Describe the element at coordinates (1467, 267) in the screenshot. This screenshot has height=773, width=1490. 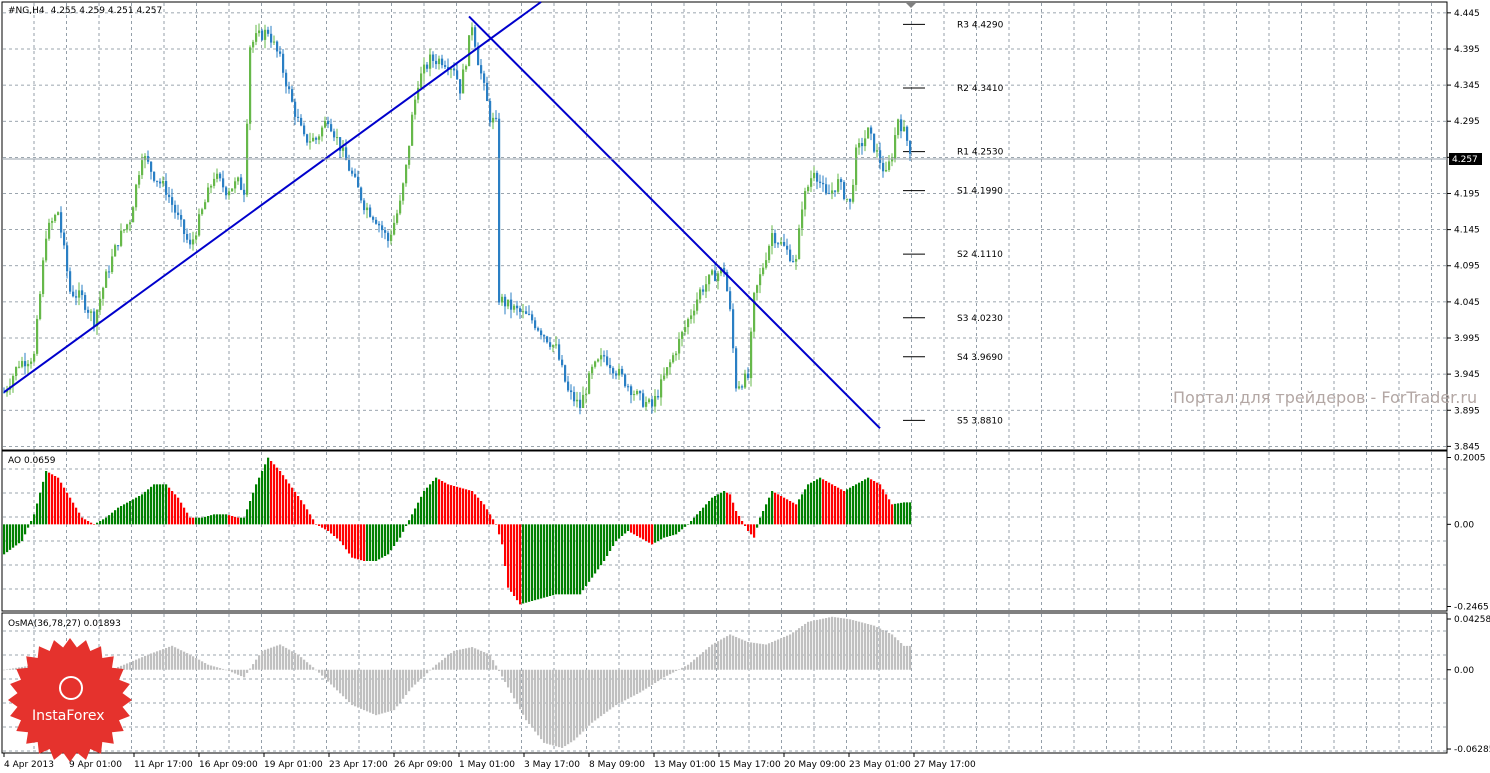
I see `y-tick-label: 4.095` at that location.